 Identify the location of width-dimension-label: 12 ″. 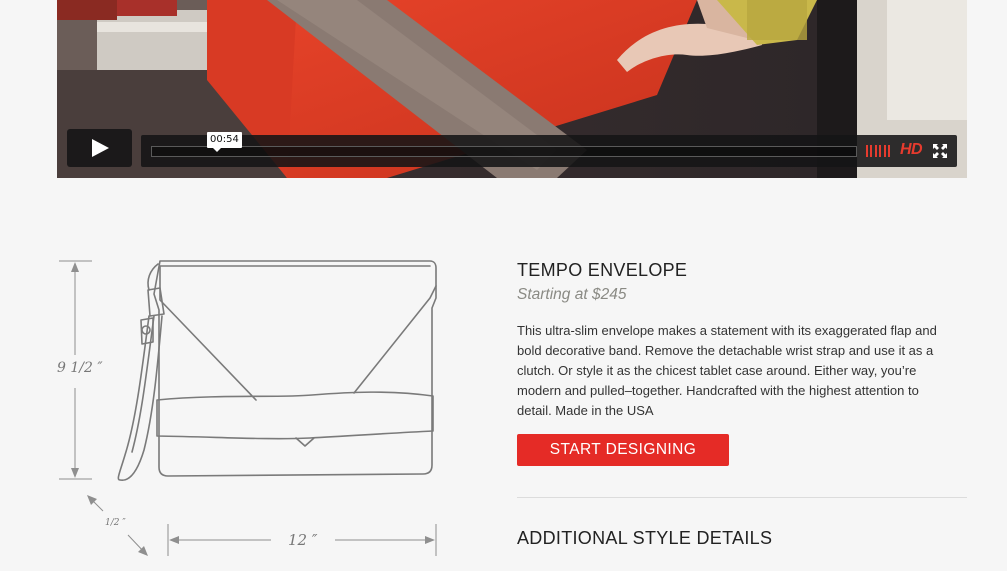
(303, 540).